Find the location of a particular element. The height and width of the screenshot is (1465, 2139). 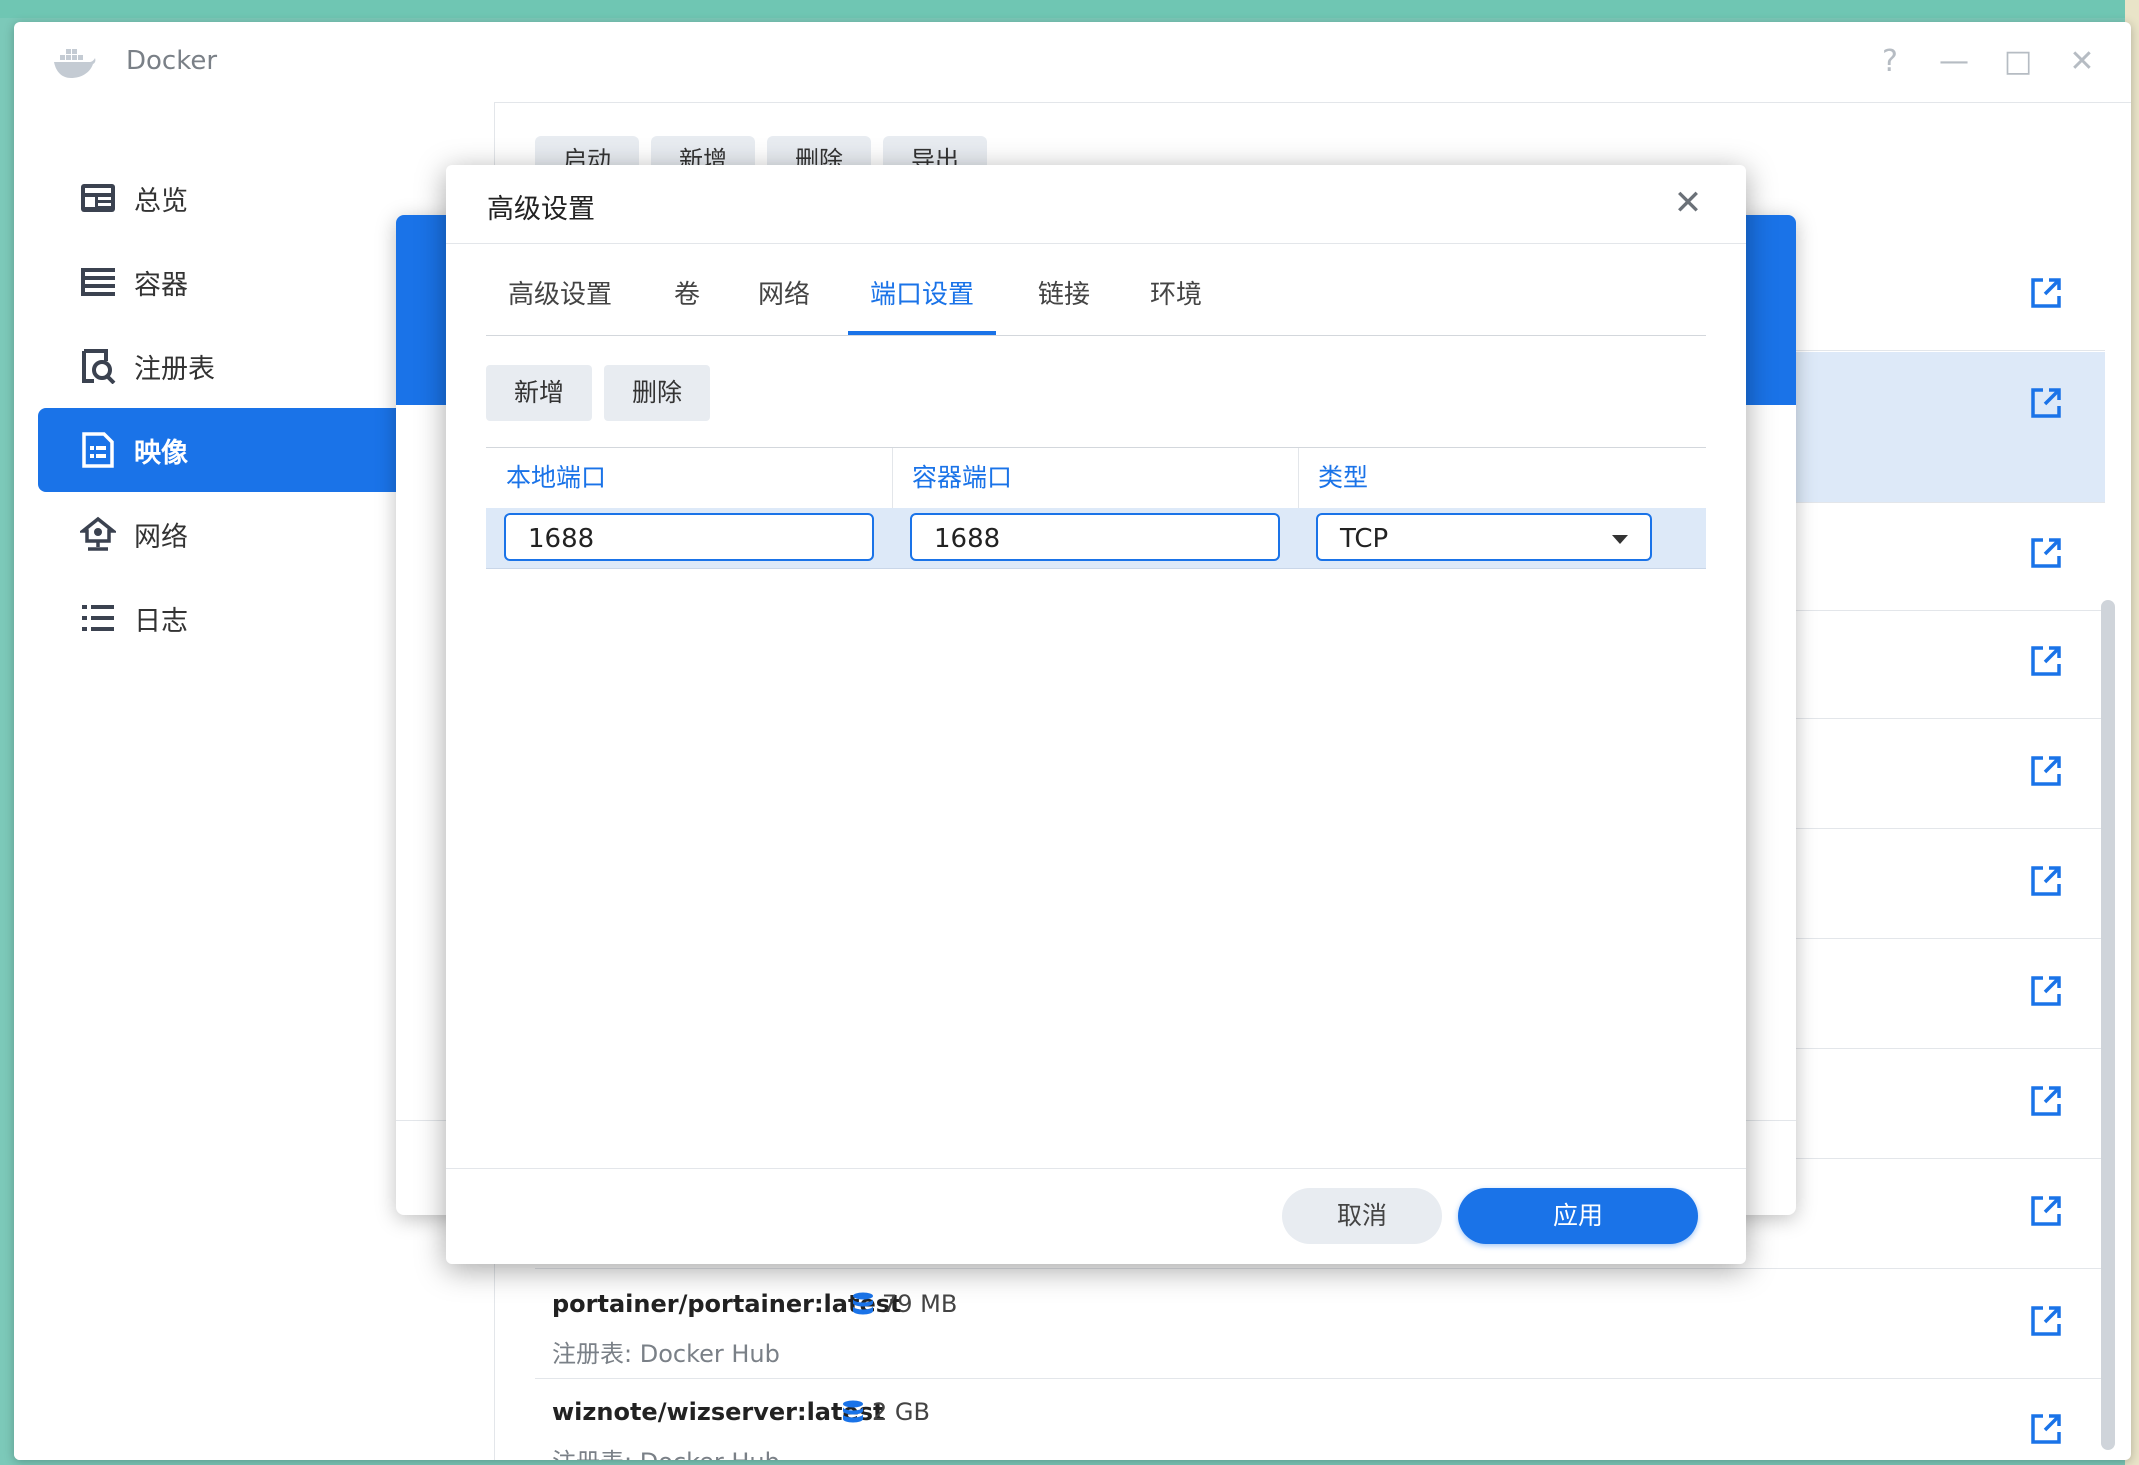

table-header: 本地端口 容器端口 类型 is located at coordinates (1096, 477).